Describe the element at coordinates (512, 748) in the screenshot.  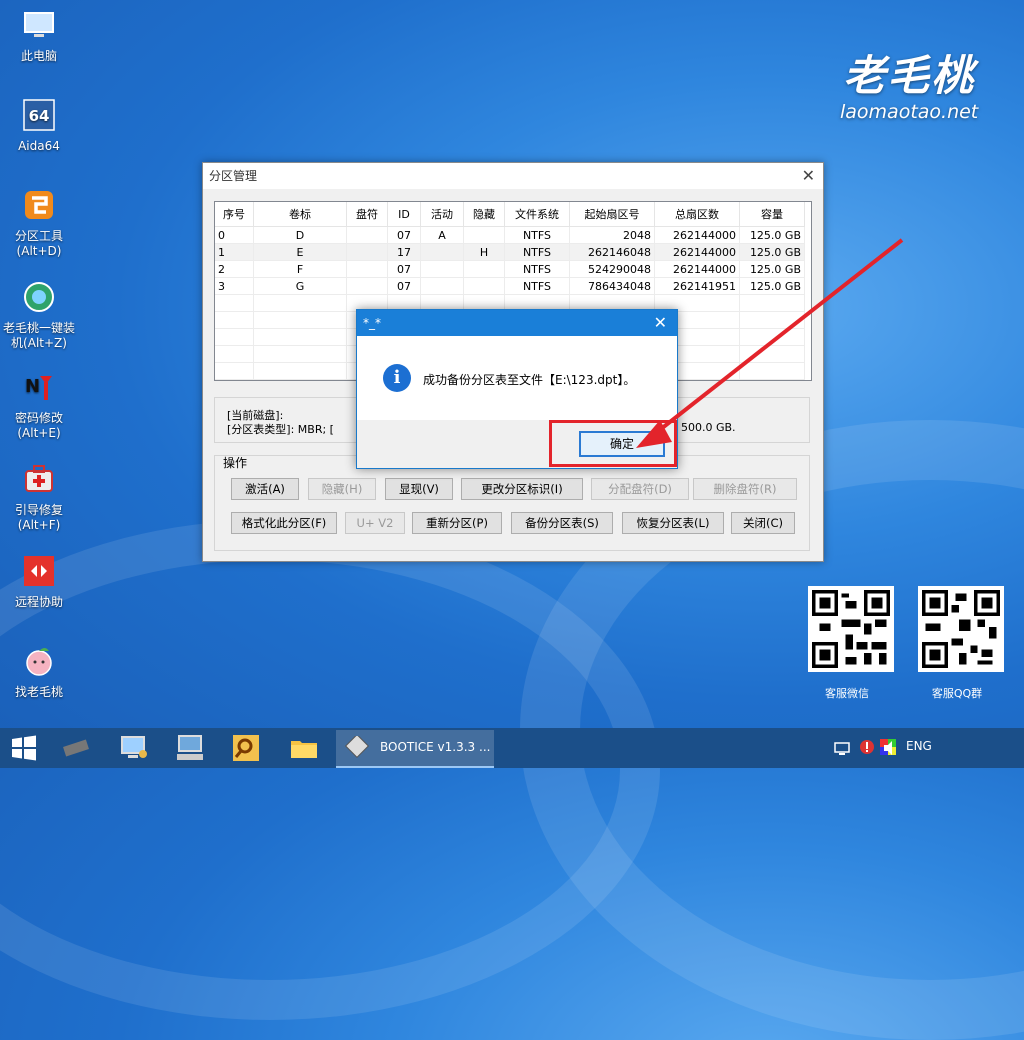
I see `taskbar: BOOTICE v1.3.3 ... ENG` at that location.